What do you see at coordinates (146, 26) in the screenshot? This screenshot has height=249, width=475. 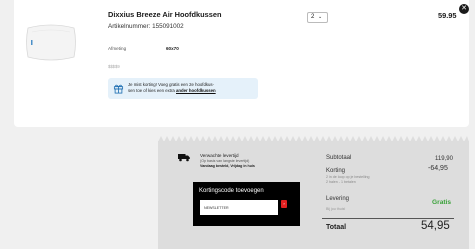 I see `product-sku: Artikelnummer: 155091002` at bounding box center [146, 26].